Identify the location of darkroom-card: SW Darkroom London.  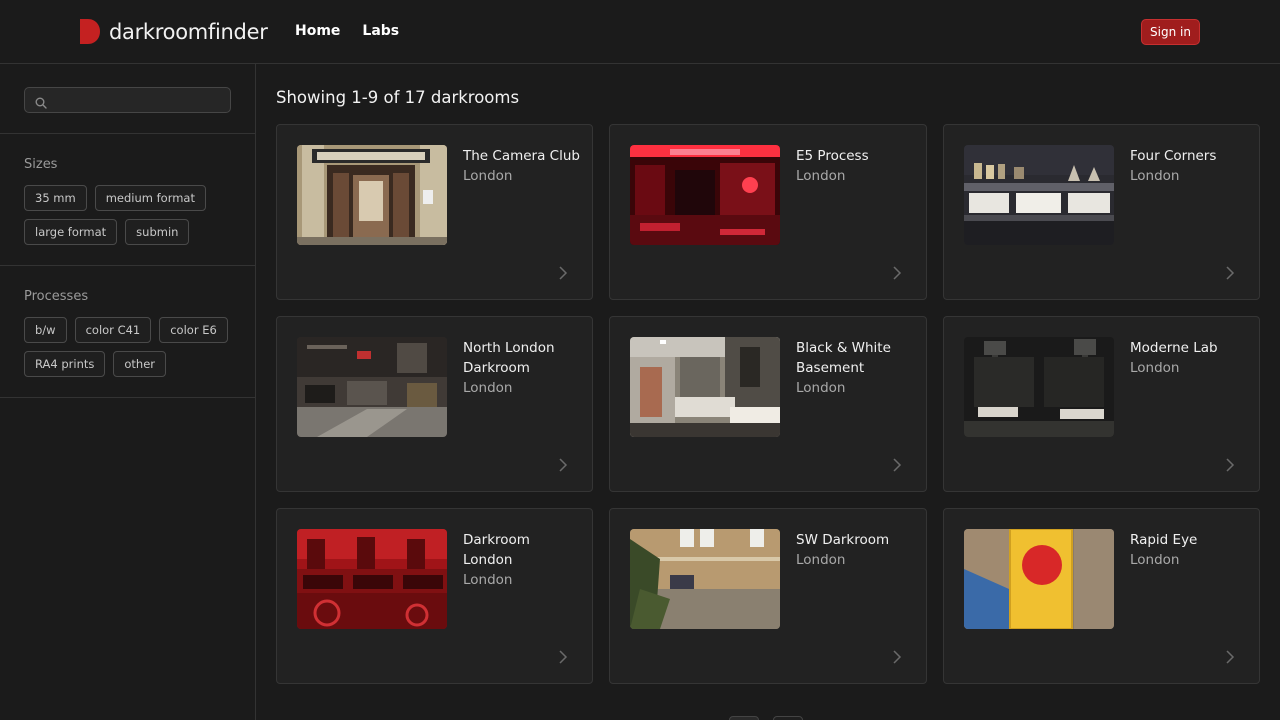
(768, 596).